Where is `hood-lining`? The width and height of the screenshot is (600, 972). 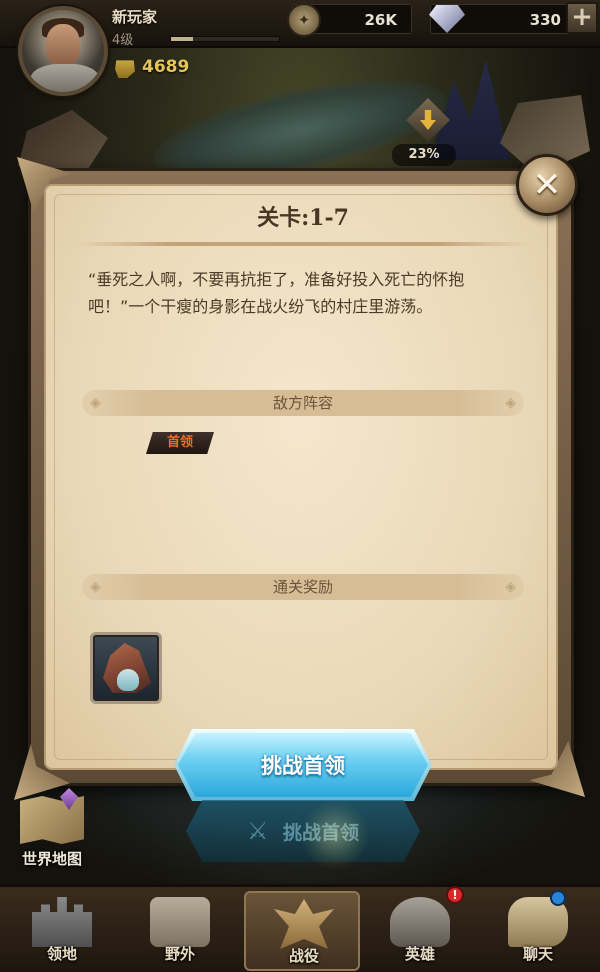 hood-lining is located at coordinates (128, 680).